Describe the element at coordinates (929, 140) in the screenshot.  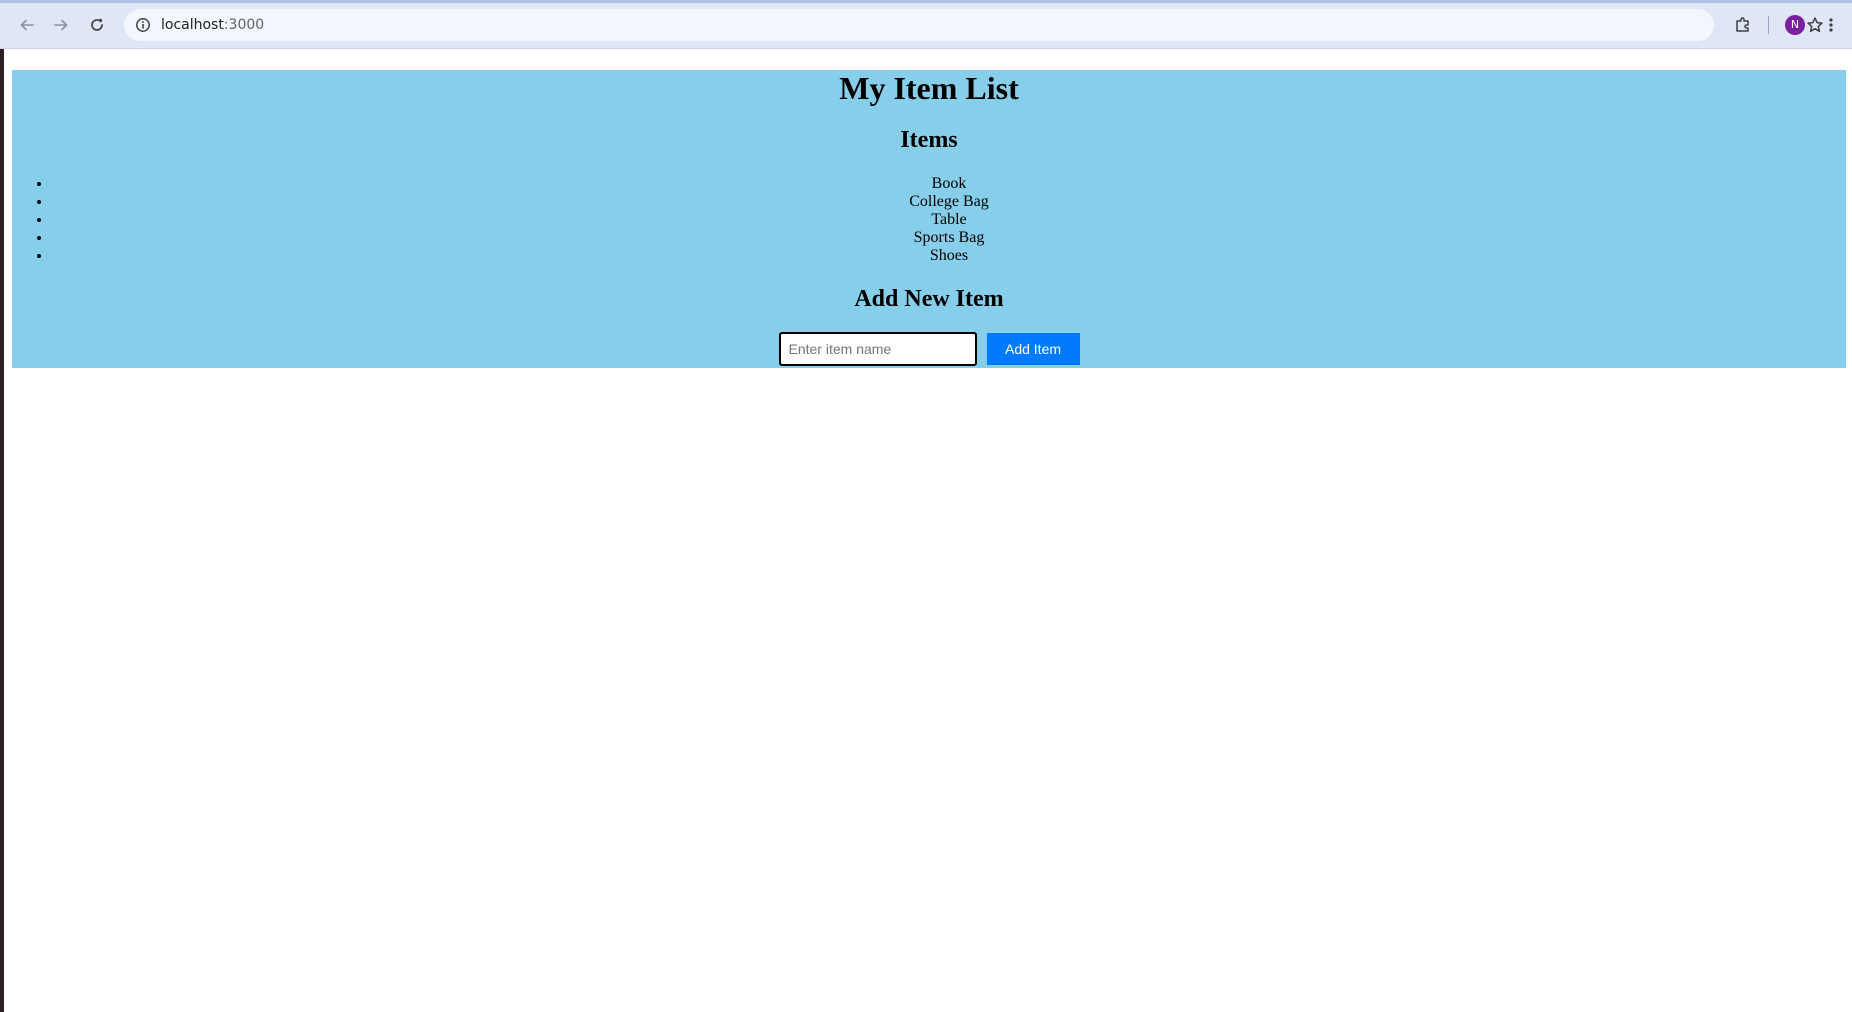
I see `items-heading: Items` at that location.